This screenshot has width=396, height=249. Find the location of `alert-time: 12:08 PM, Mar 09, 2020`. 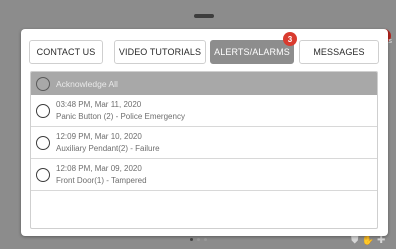

alert-time: 12:08 PM, Mar 09, 2020 is located at coordinates (99, 168).